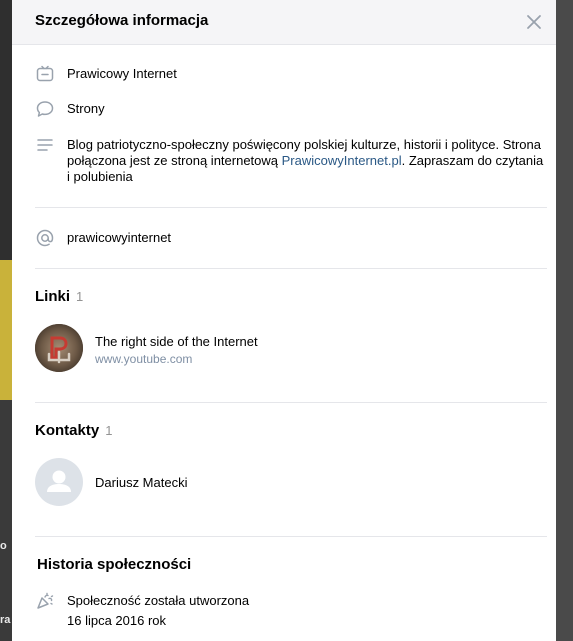 Image resolution: width=573 pixels, height=641 pixels. I want to click on links-title: Linki, so click(53, 296).